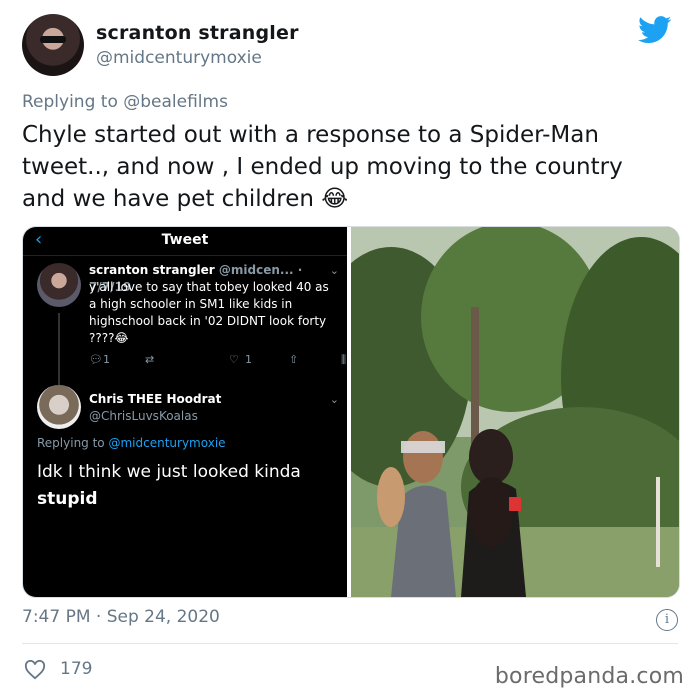 Image resolution: width=700 pixels, height=699 pixels. I want to click on display-name: scranton strangler, so click(197, 33).